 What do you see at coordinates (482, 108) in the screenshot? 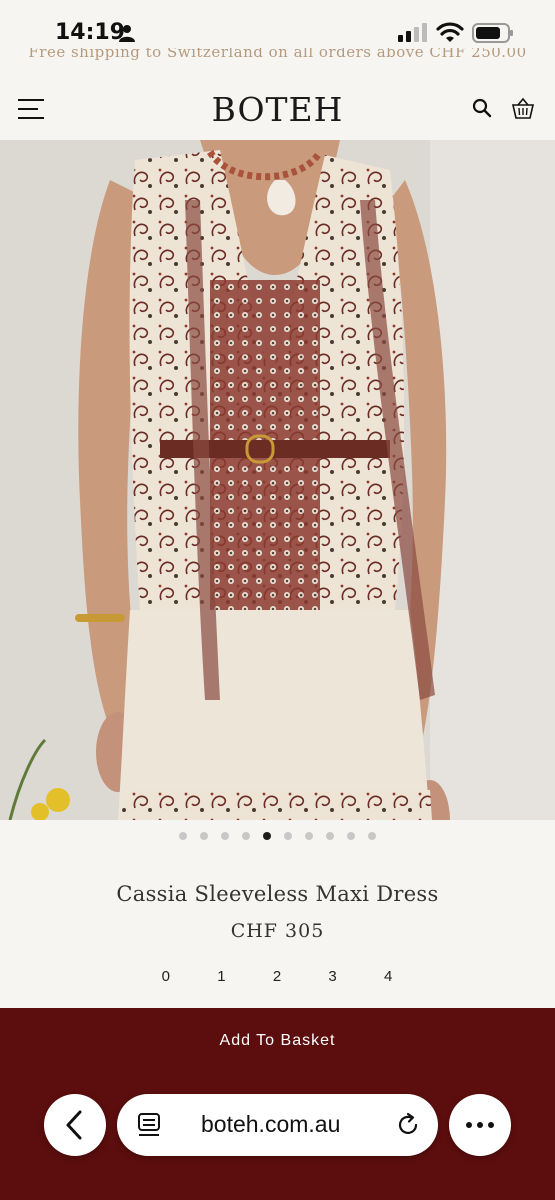
I see `search-icon` at bounding box center [482, 108].